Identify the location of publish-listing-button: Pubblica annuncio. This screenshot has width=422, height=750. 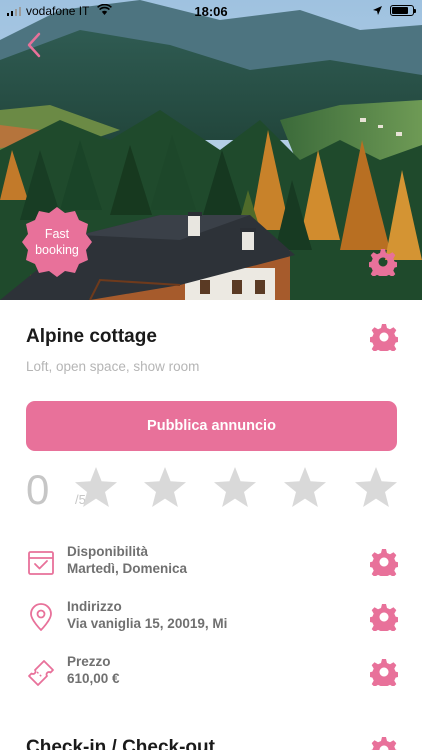
(211, 426).